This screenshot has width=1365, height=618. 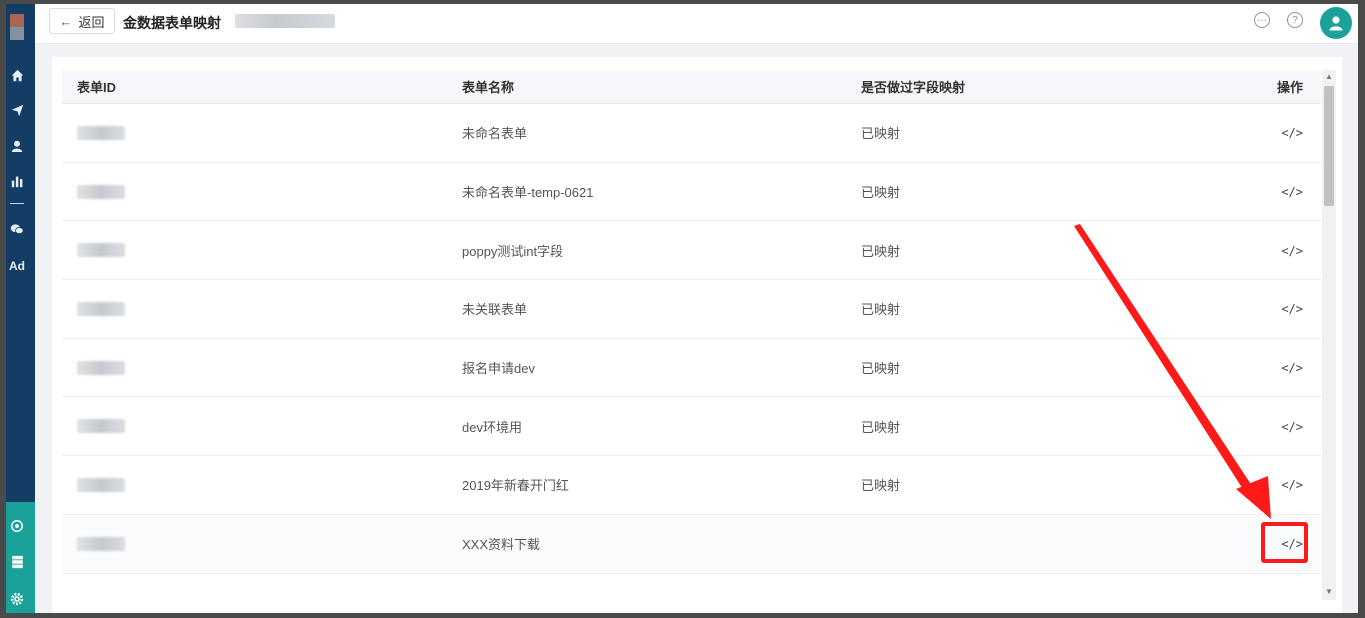 What do you see at coordinates (1329, 76) in the screenshot?
I see `scroll-up-icon: ▲` at bounding box center [1329, 76].